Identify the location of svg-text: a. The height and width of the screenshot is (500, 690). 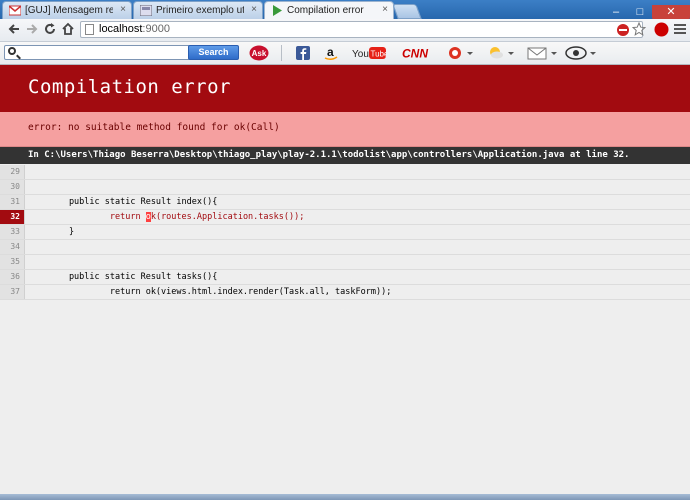
(330, 52).